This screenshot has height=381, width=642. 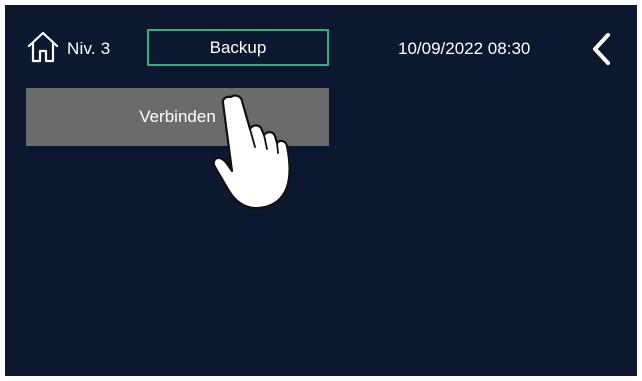 What do you see at coordinates (238, 47) in the screenshot?
I see `page-title: Backup` at bounding box center [238, 47].